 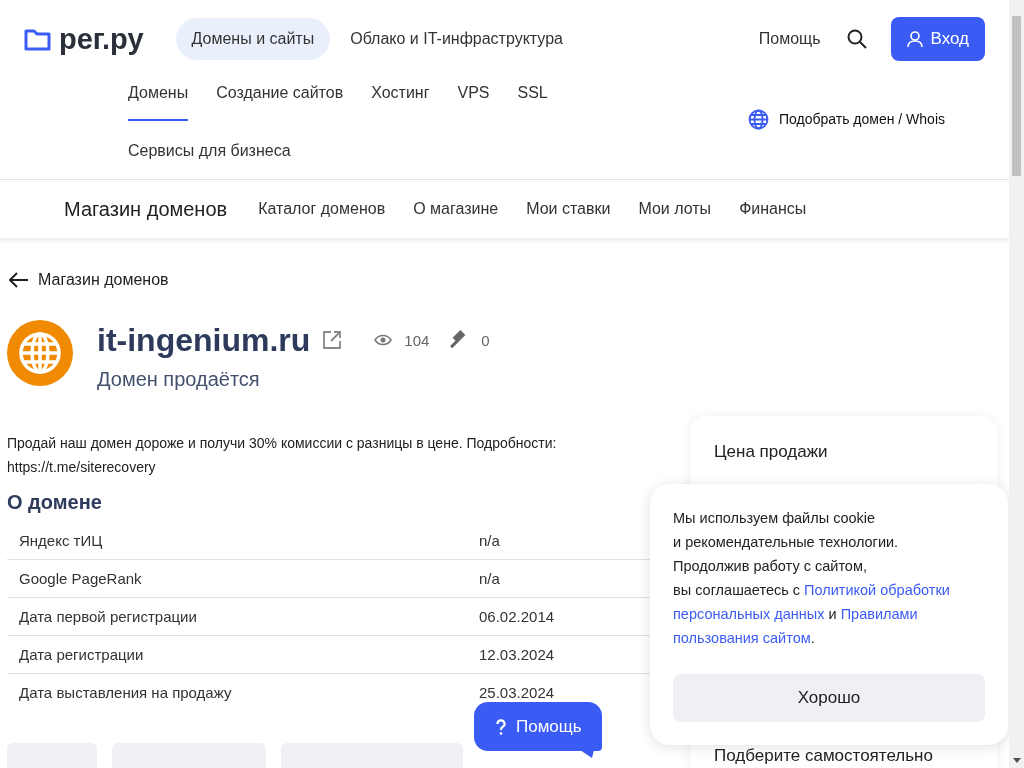 What do you see at coordinates (456, 209) in the screenshot?
I see `shop-nav-link: О магазине` at bounding box center [456, 209].